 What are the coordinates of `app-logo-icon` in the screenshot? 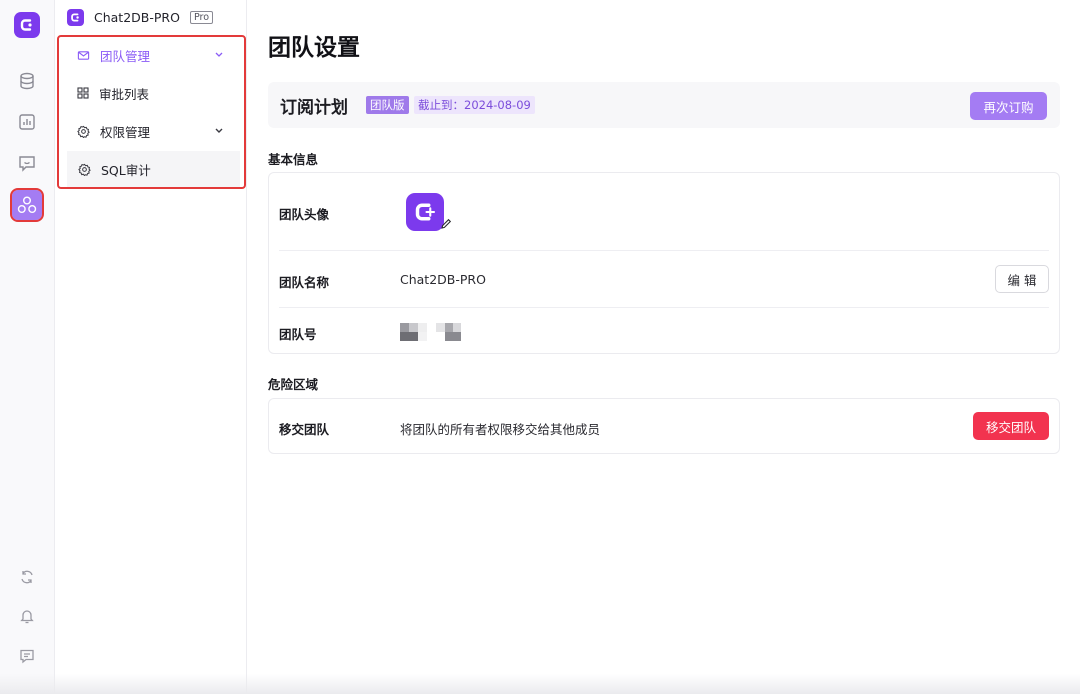 It's located at (27, 25).